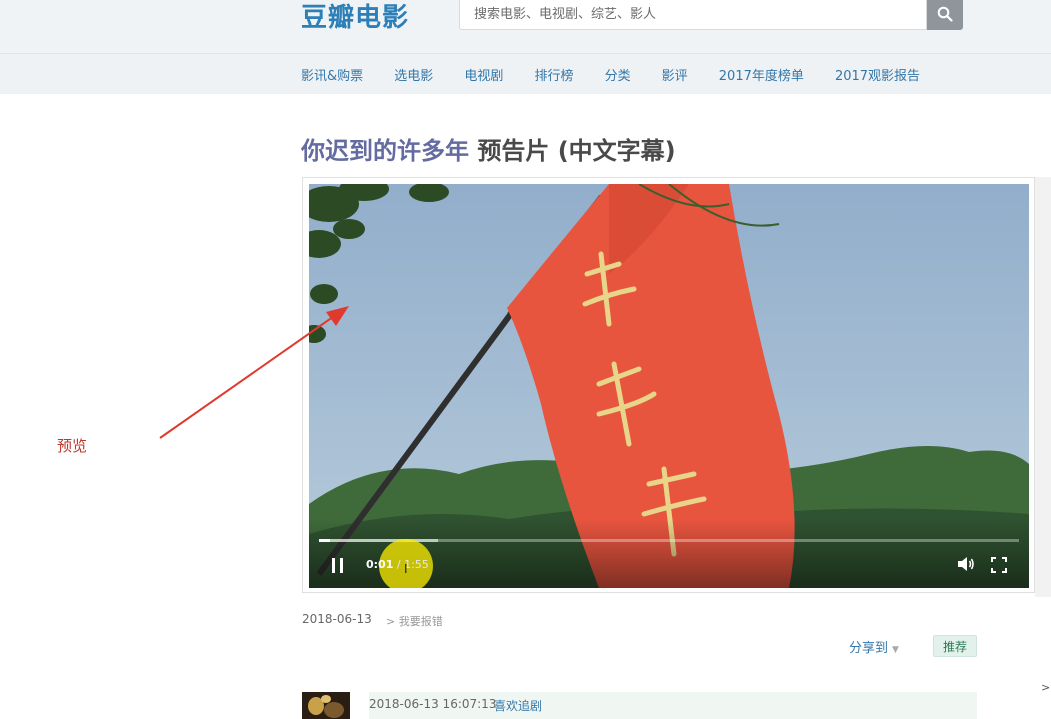  I want to click on report-error-link: > 我要报错, so click(414, 621).